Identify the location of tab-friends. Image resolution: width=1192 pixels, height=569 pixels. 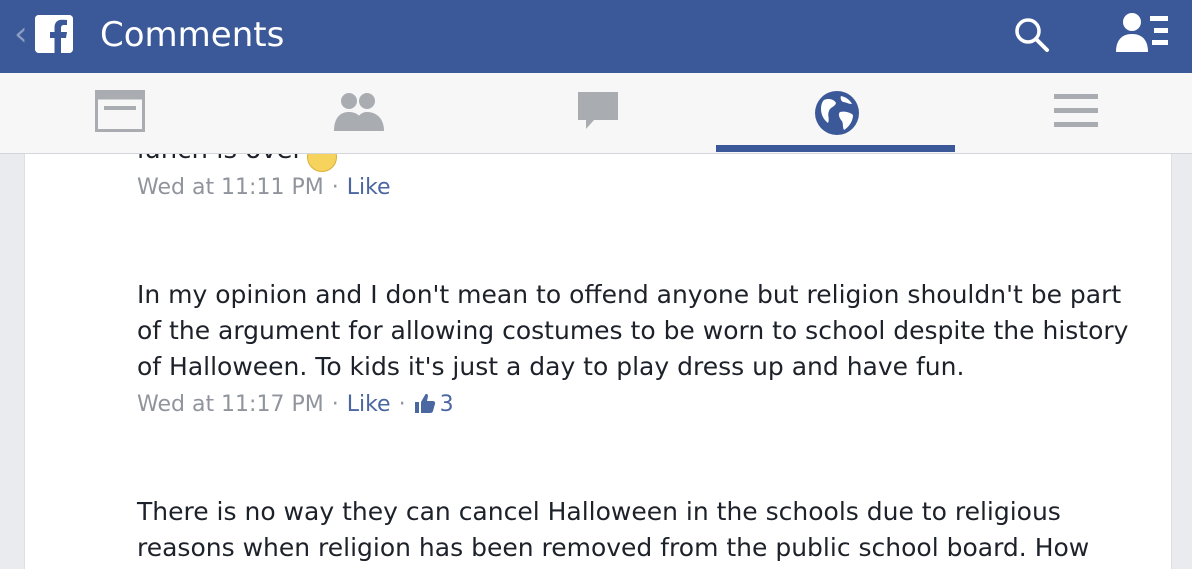
(358, 113).